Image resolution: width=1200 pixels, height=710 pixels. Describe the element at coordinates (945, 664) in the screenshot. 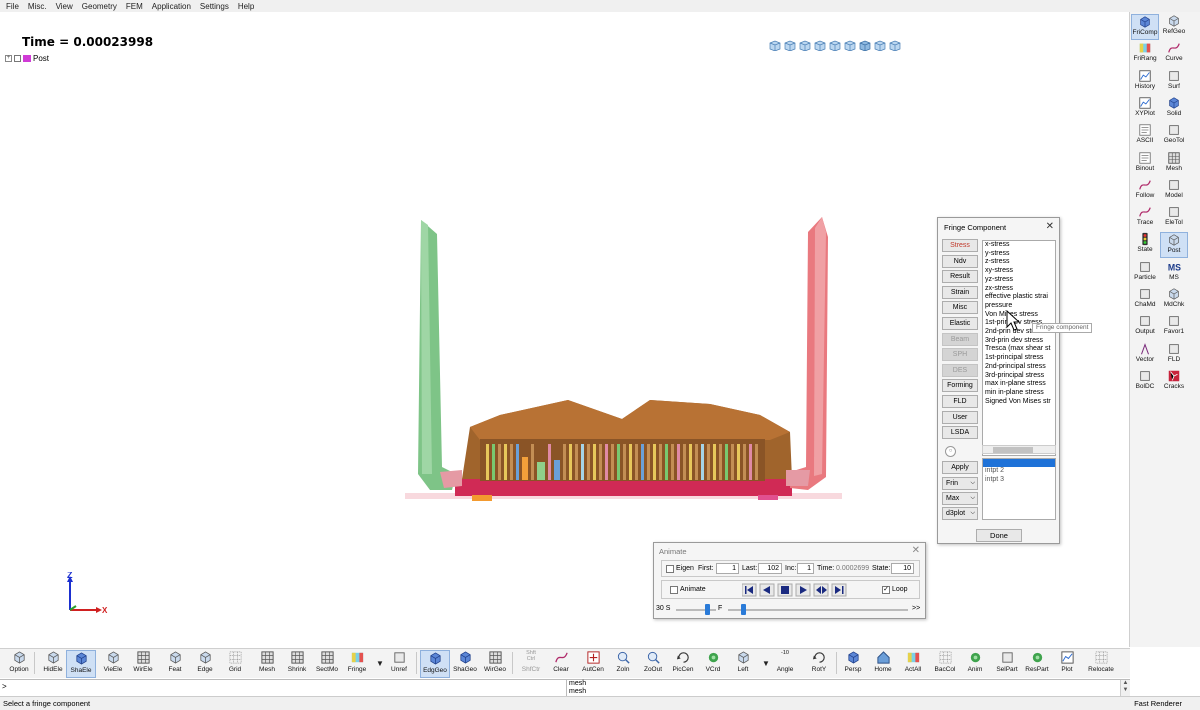

I see `toolbar-baccol-button: BacCol` at that location.